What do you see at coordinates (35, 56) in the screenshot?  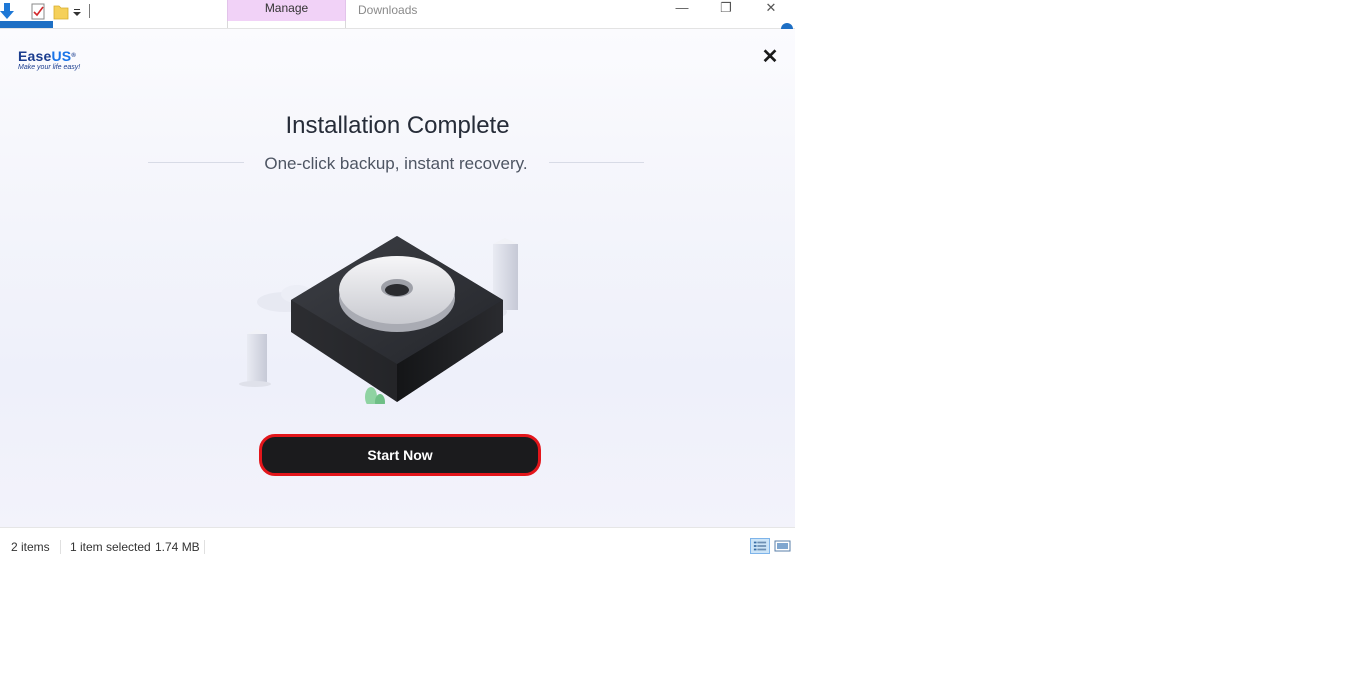 I see `logo-brand-main: Ease` at bounding box center [35, 56].